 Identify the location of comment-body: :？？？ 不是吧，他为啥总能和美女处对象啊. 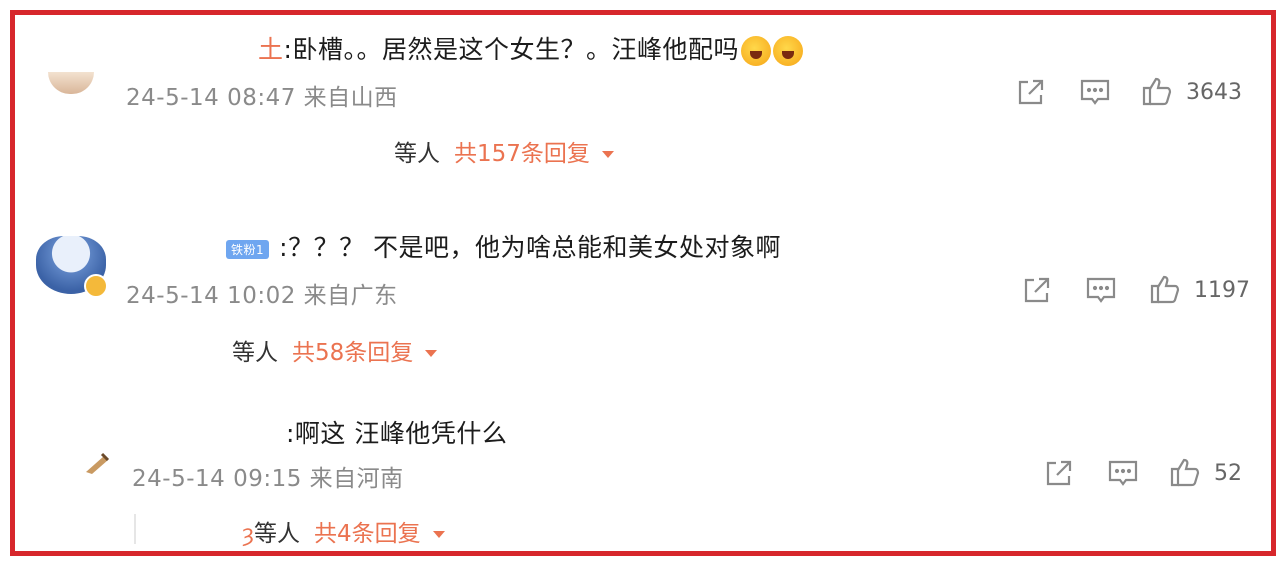
(530, 247).